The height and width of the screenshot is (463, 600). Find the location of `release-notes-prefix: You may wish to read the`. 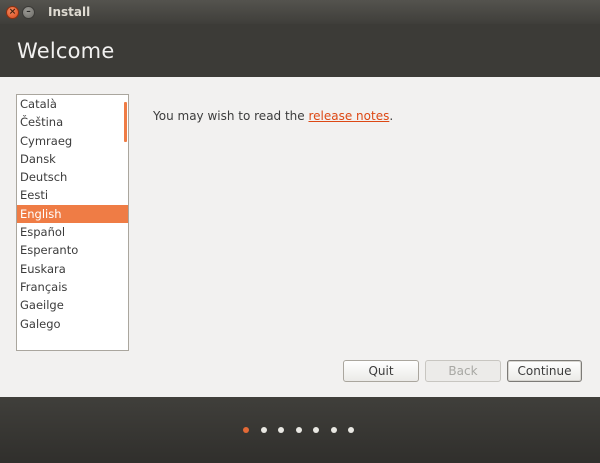

release-notes-prefix: You may wish to read the is located at coordinates (231, 116).